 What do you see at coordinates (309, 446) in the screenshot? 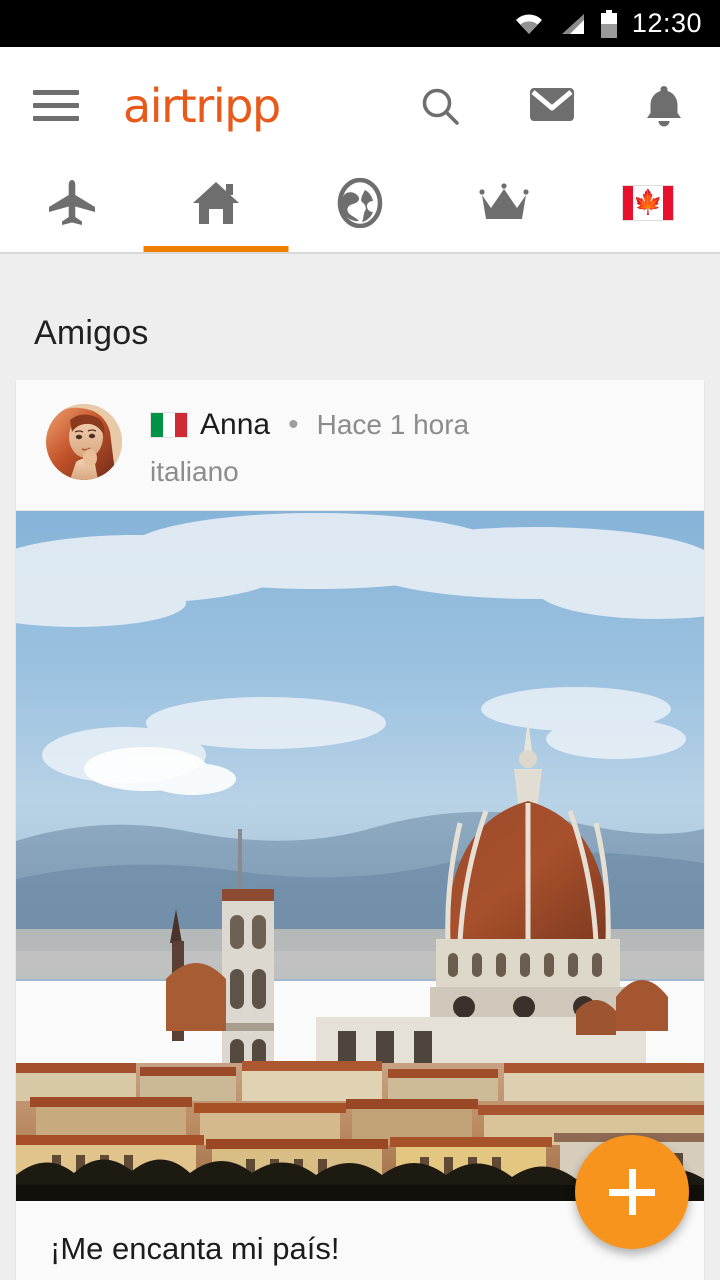
I see `post-meta: Anna • Hace 1 hora italiano` at bounding box center [309, 446].